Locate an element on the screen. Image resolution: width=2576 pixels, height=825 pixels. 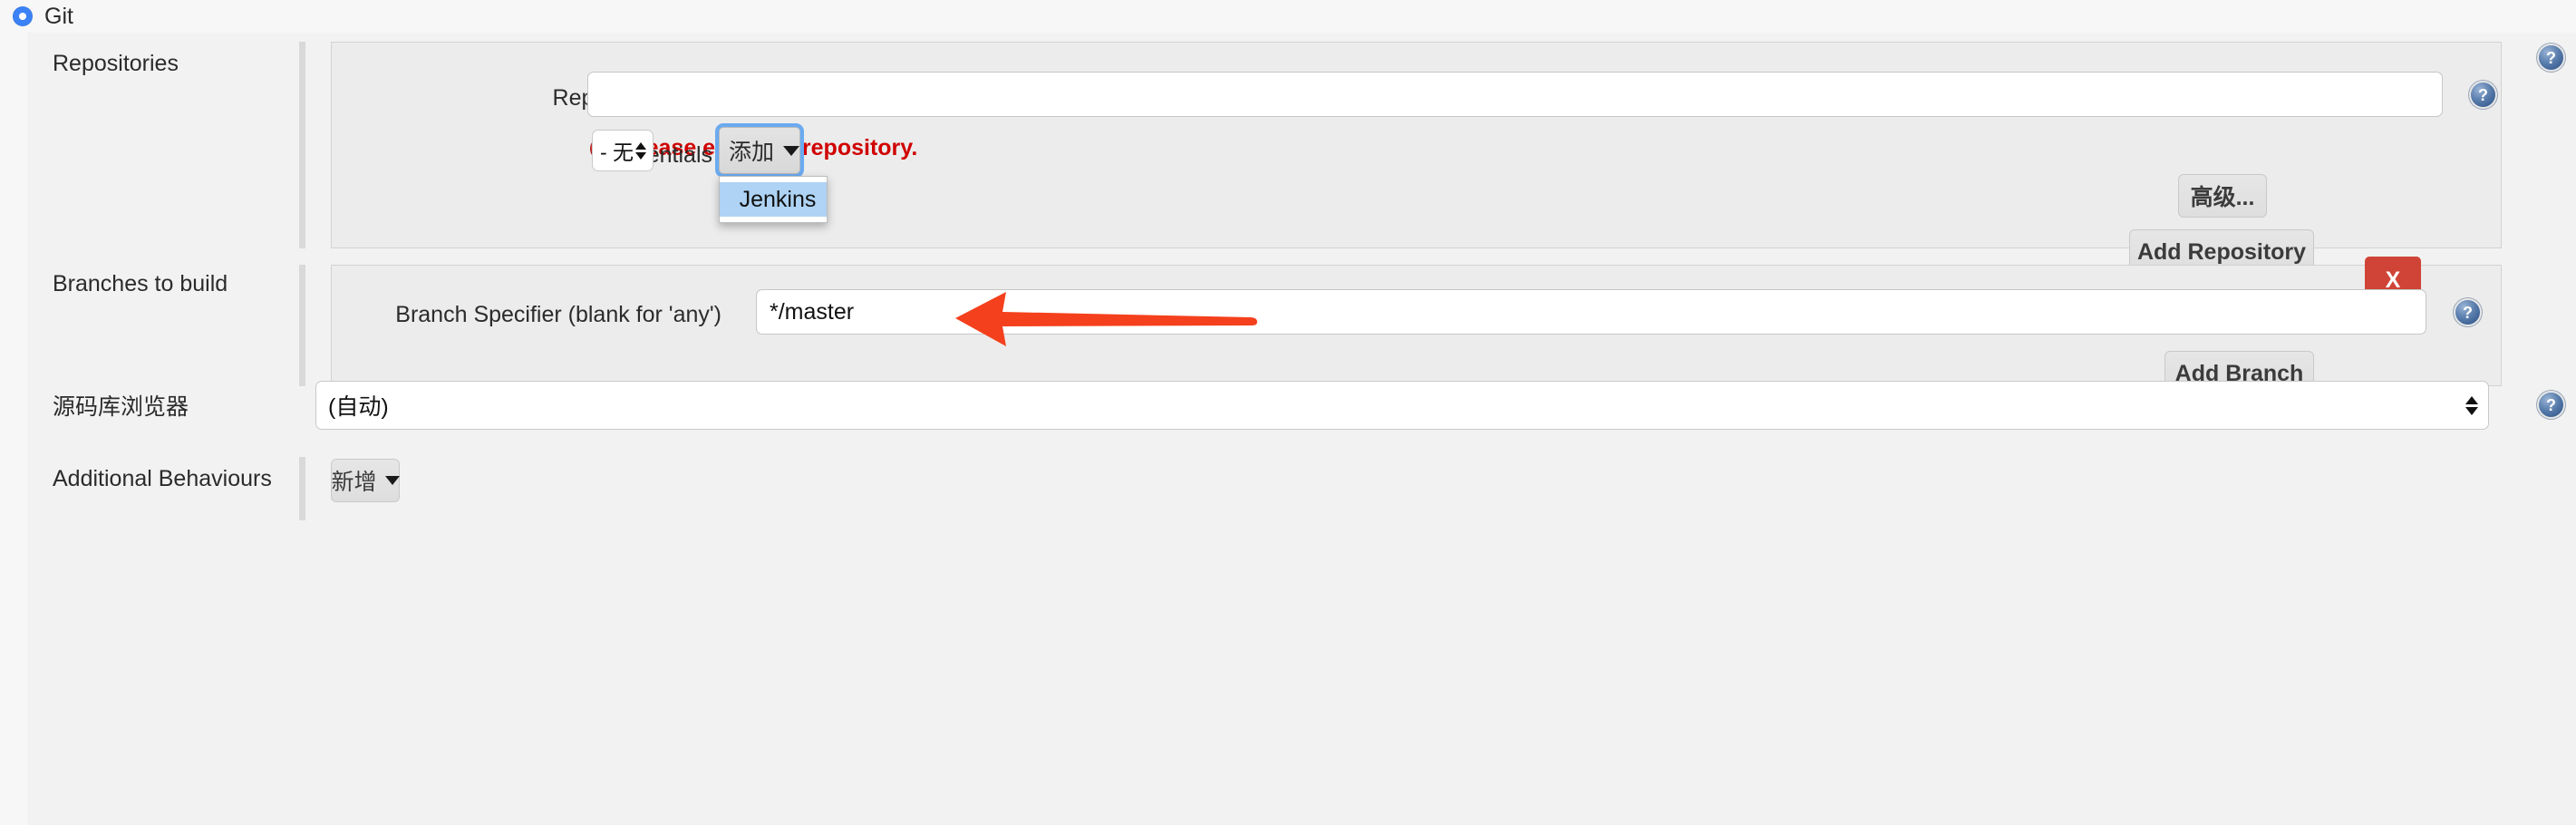
repository-url-help-icon: ? is located at coordinates (2483, 94).